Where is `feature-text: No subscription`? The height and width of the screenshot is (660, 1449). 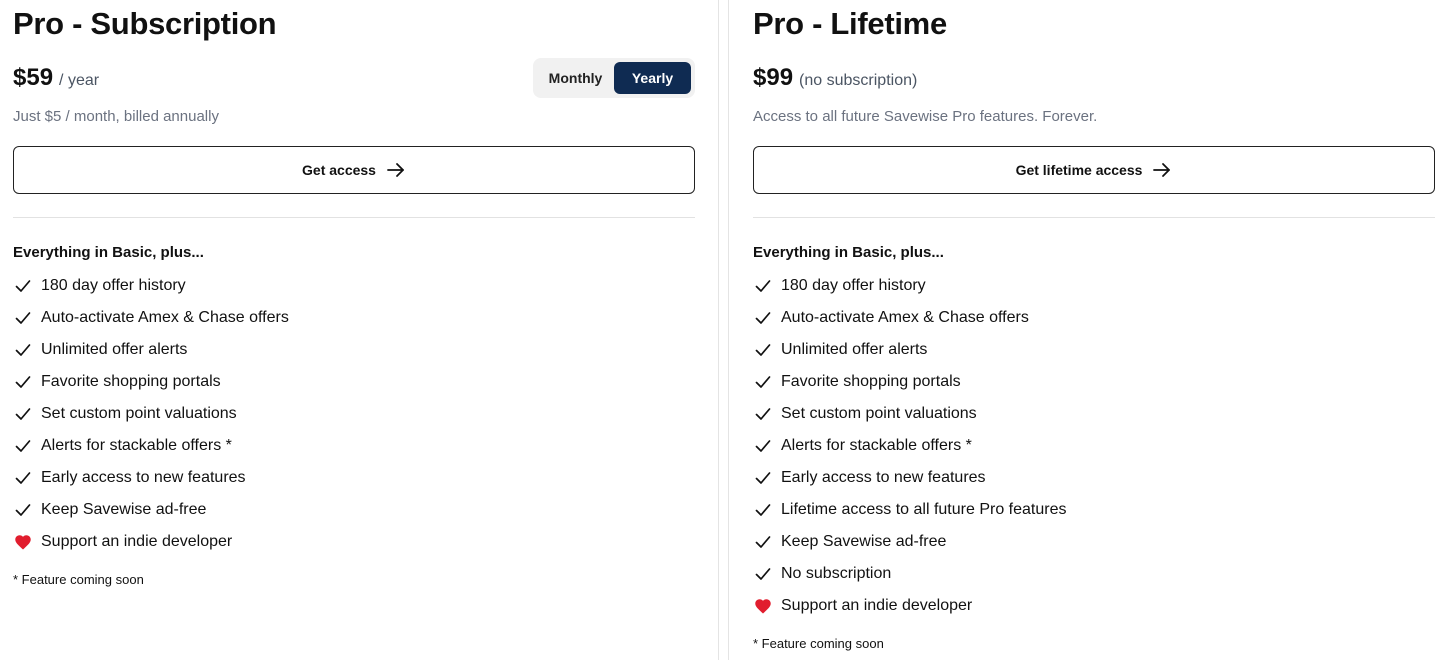 feature-text: No subscription is located at coordinates (836, 573).